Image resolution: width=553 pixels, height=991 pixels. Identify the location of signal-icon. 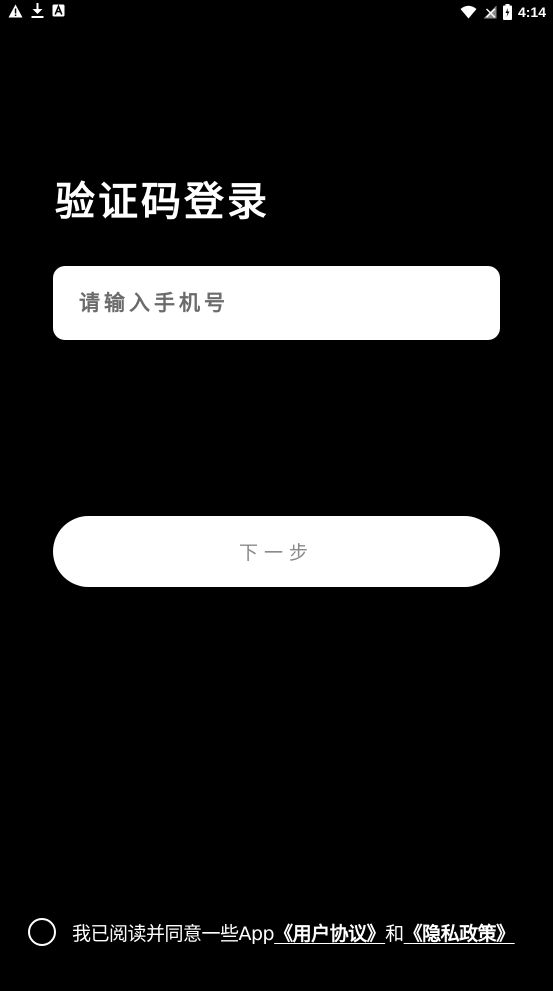
(490, 12).